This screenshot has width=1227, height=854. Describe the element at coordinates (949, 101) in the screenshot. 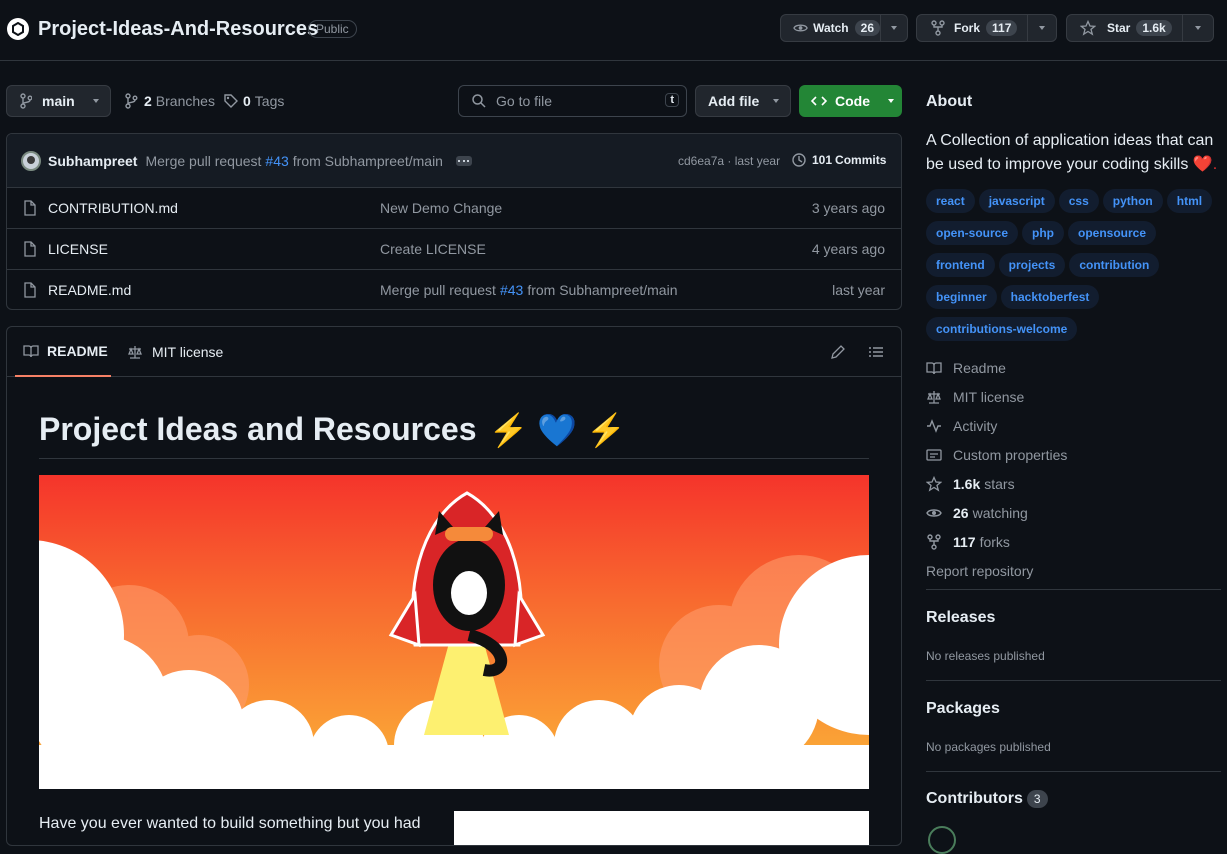

I see `about-heading: About` at that location.